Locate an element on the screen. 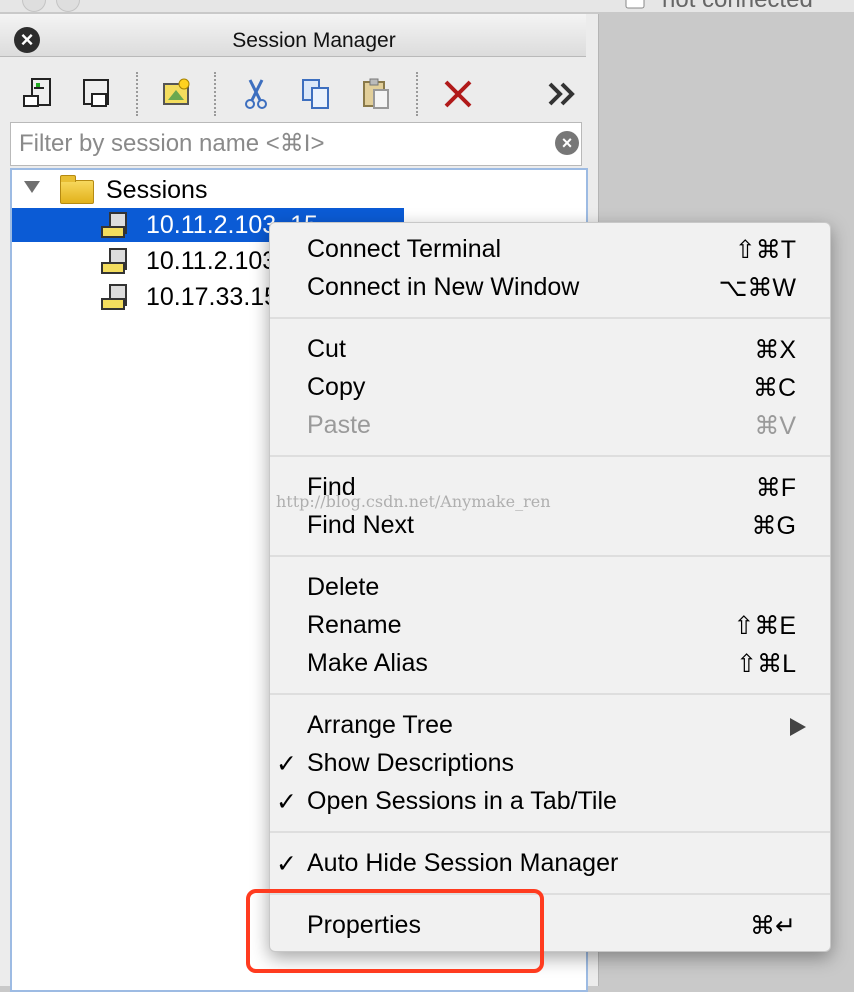  menu-item-rename: Rename ⇧⌘E is located at coordinates (550, 625).